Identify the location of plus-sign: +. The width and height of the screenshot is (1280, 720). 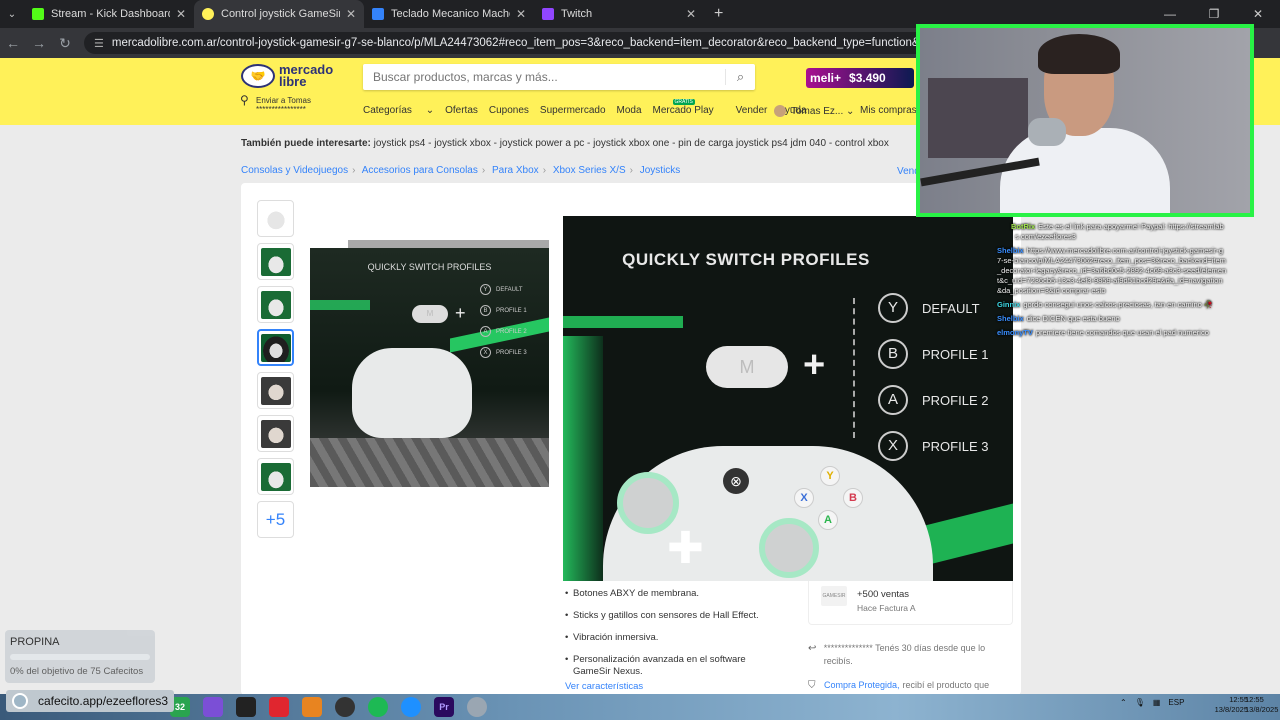
(814, 365).